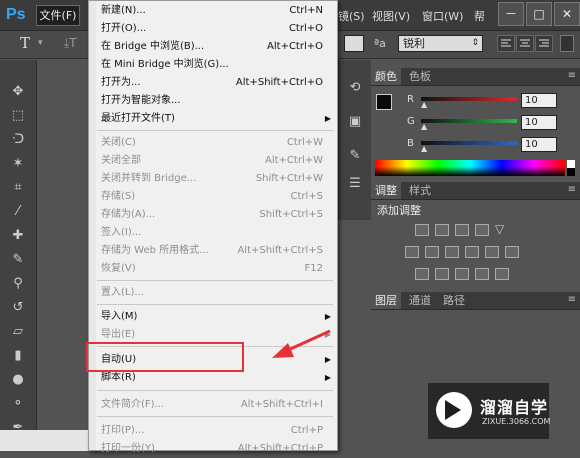 The image size is (580, 458). Describe the element at coordinates (442, 16) in the screenshot. I see `menu-window: 窗口(W)` at that location.